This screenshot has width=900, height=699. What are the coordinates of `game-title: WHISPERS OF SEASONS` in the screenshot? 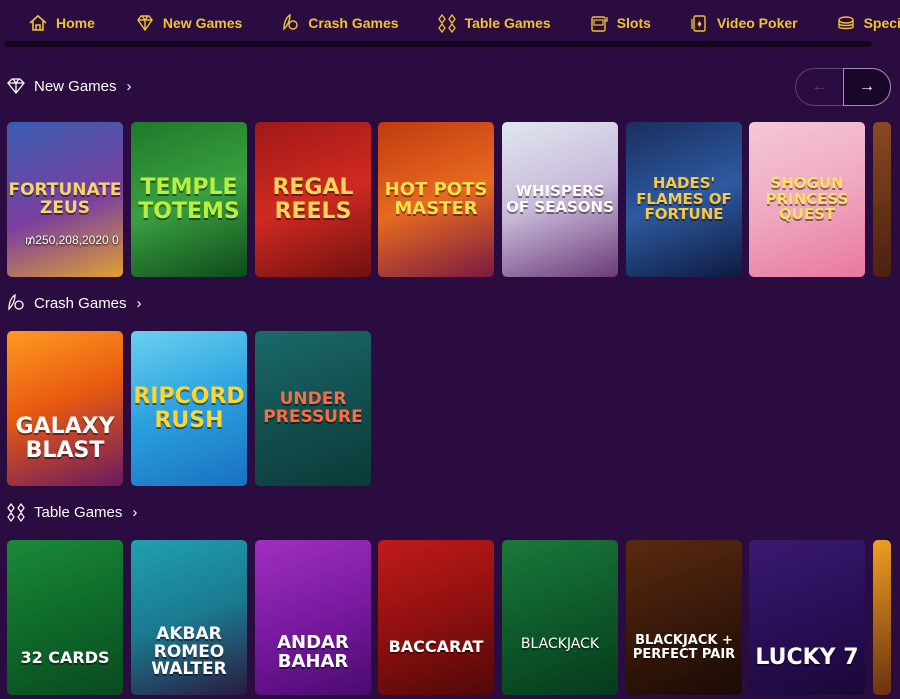 It's located at (560, 198).